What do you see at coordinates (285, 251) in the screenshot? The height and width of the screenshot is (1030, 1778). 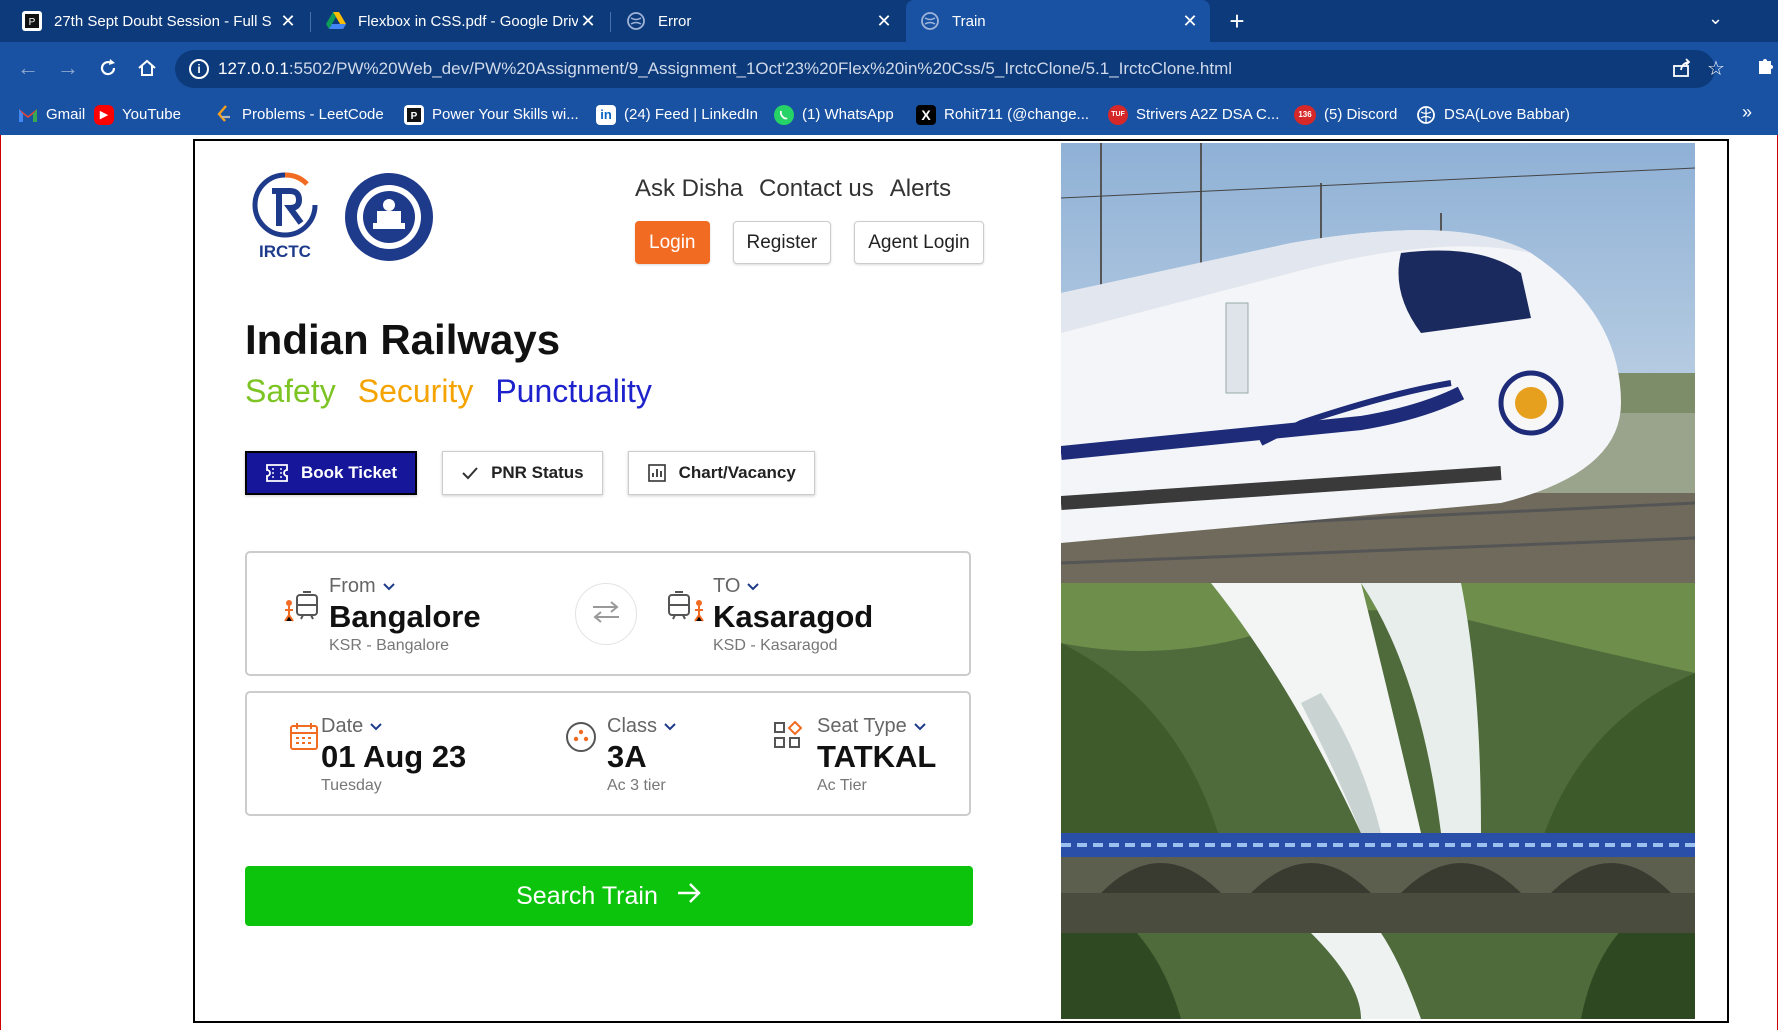 I see `irctc-logo-text: IRCTC` at bounding box center [285, 251].